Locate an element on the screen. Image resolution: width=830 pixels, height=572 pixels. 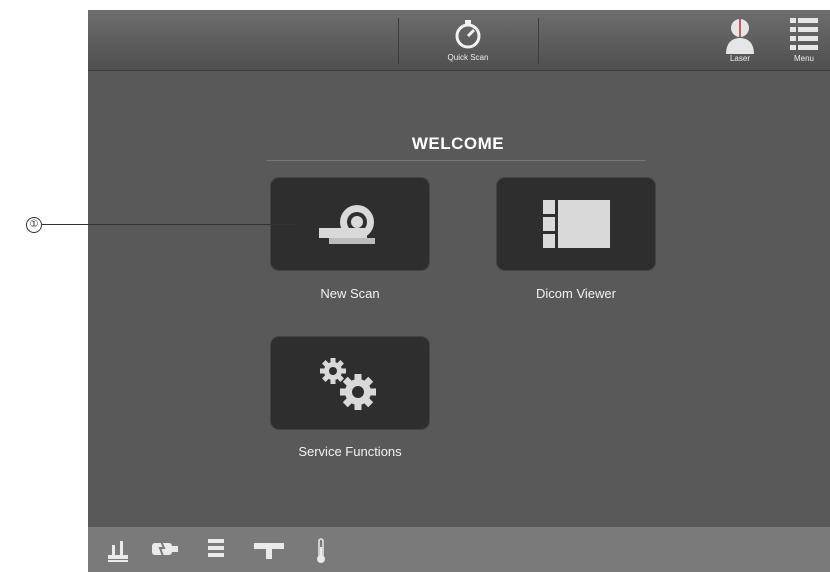
menu-list-icon is located at coordinates (804, 34).